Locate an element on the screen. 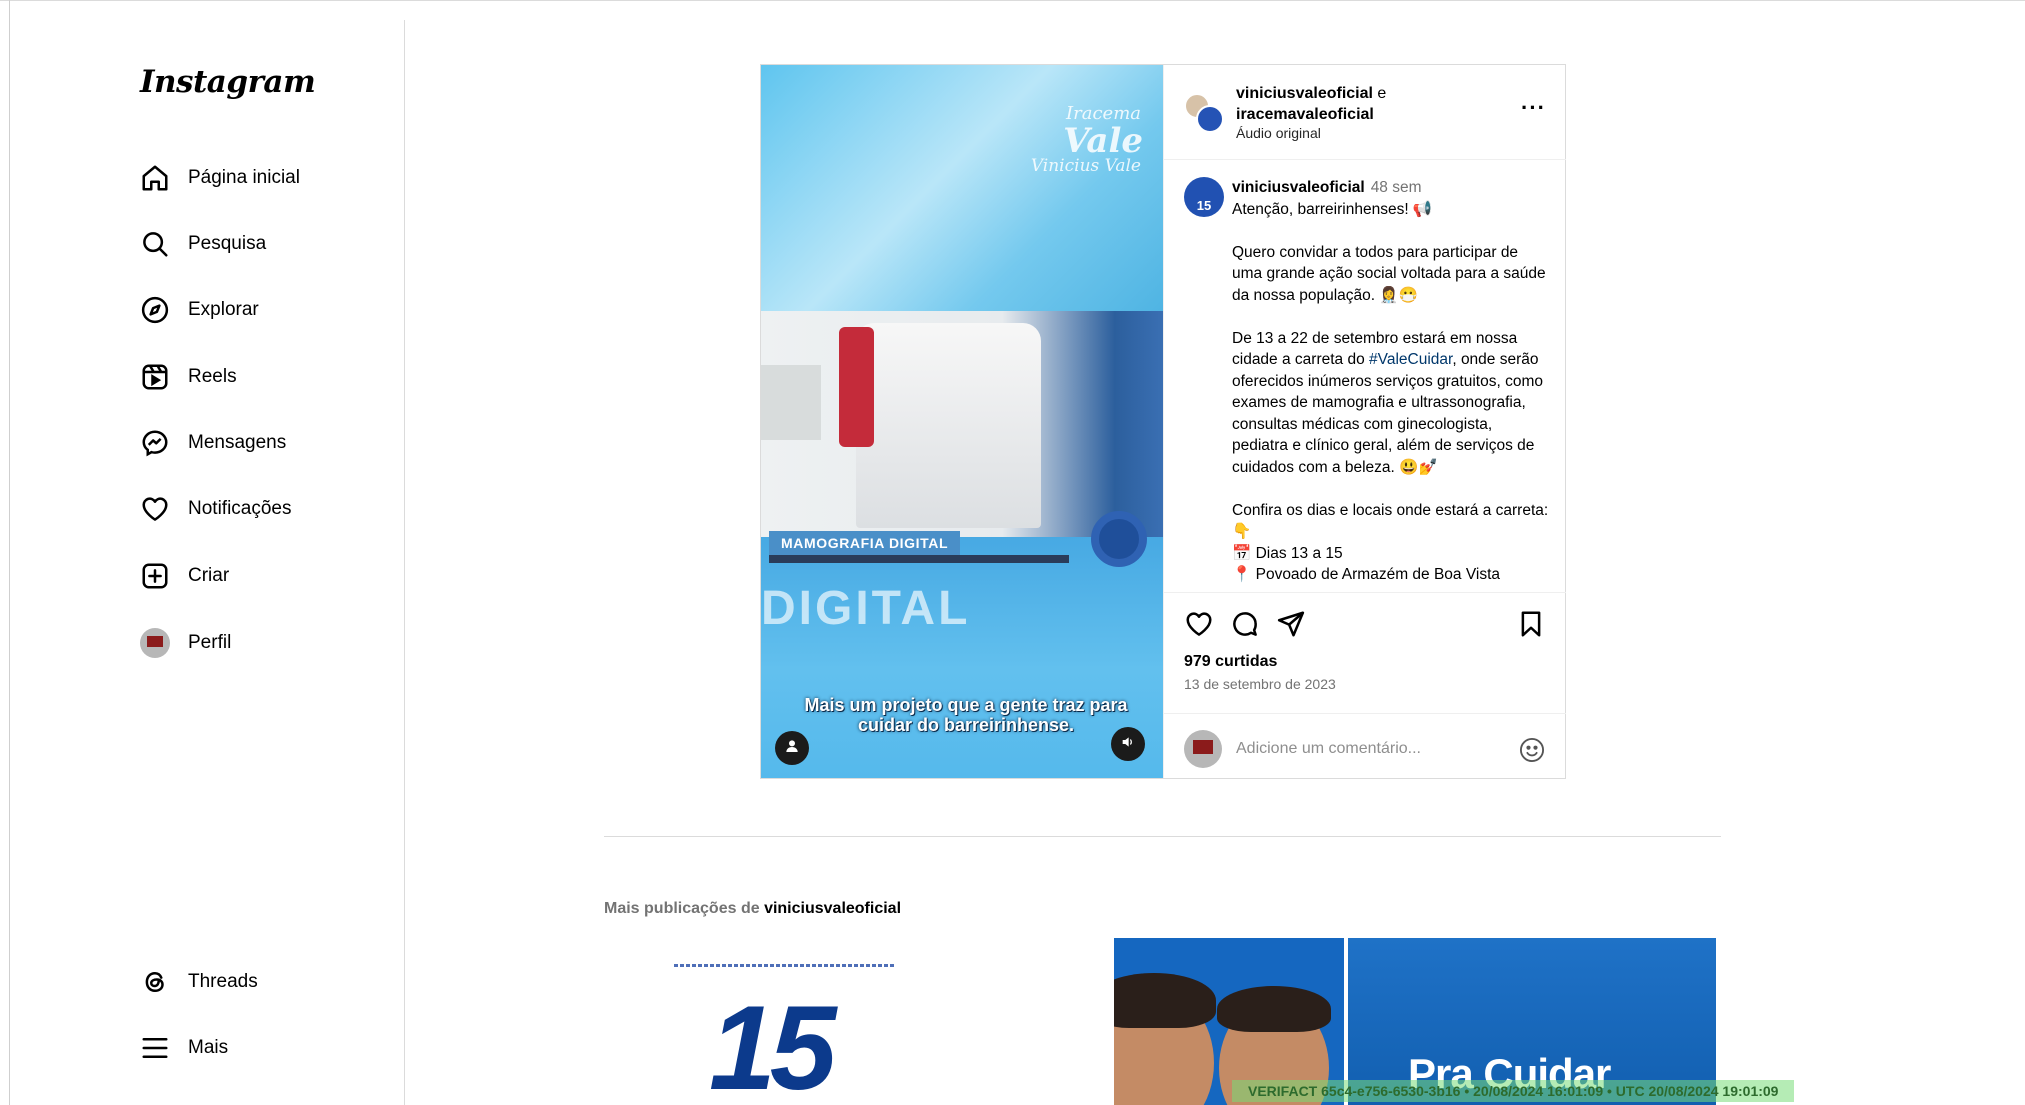 Image resolution: width=2025 pixels, height=1105 pixels. thumbnail-number: 15 is located at coordinates (773, 1043).